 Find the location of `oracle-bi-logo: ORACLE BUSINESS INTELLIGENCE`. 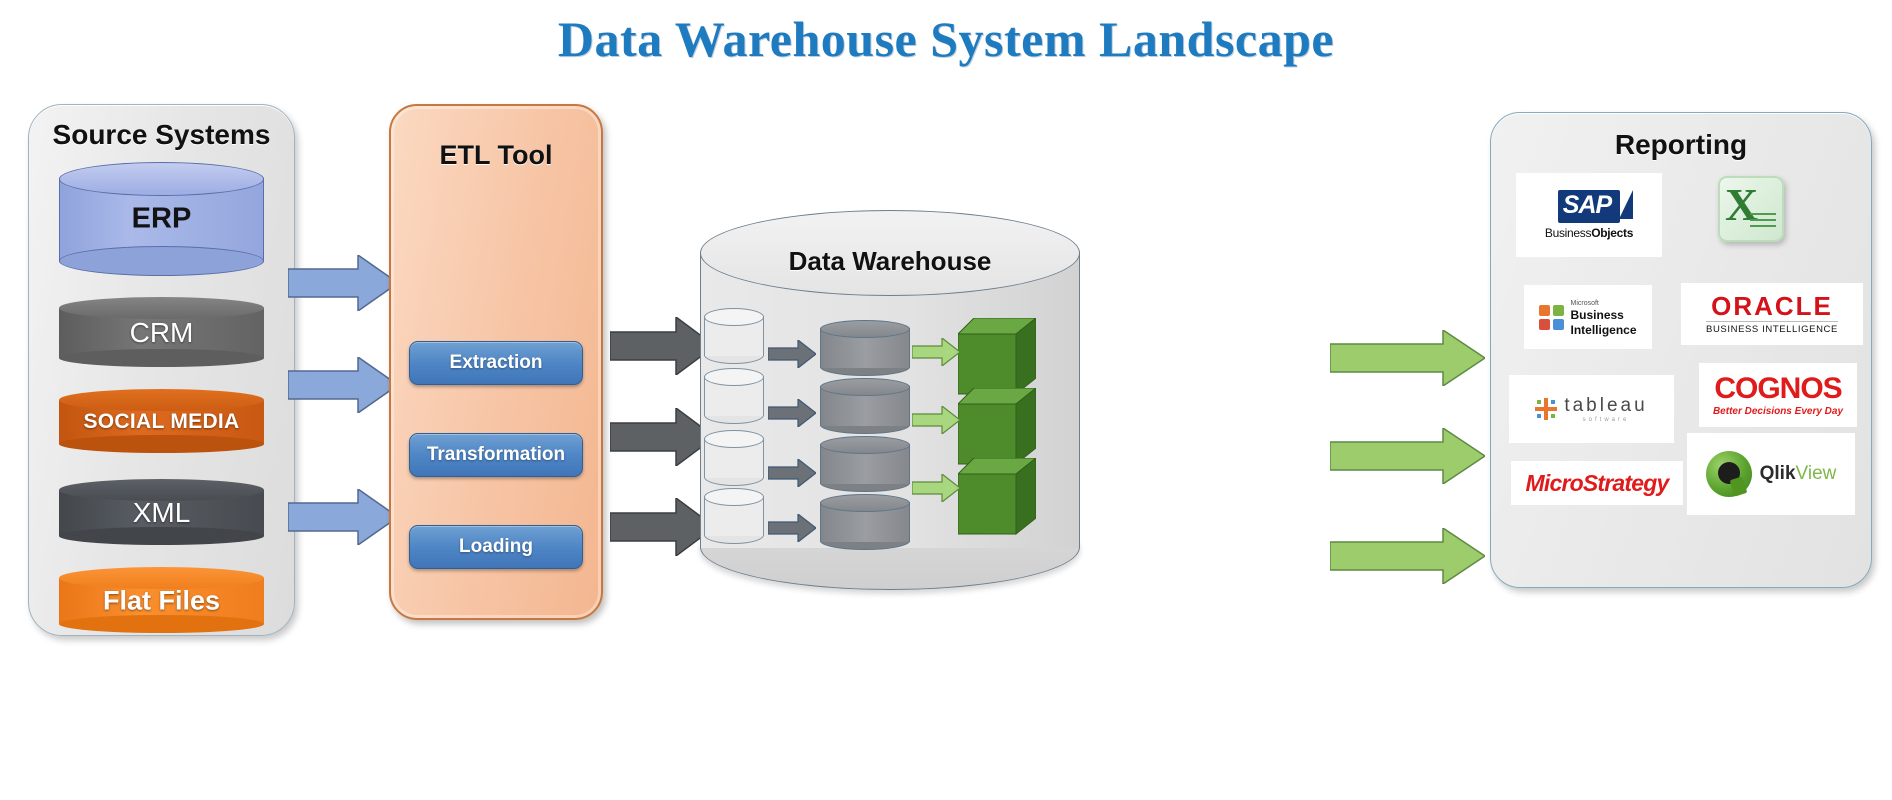

oracle-bi-logo: ORACLE BUSINESS INTELLIGENCE is located at coordinates (1772, 314).